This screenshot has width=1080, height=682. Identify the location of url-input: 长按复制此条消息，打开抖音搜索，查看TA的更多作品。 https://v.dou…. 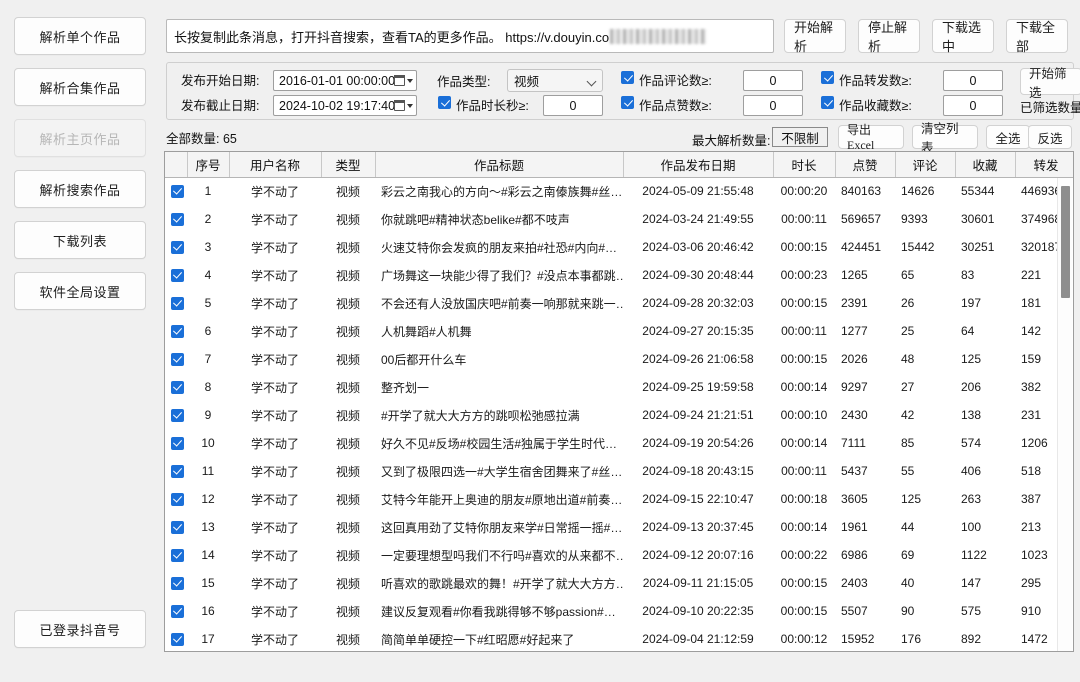
(470, 36).